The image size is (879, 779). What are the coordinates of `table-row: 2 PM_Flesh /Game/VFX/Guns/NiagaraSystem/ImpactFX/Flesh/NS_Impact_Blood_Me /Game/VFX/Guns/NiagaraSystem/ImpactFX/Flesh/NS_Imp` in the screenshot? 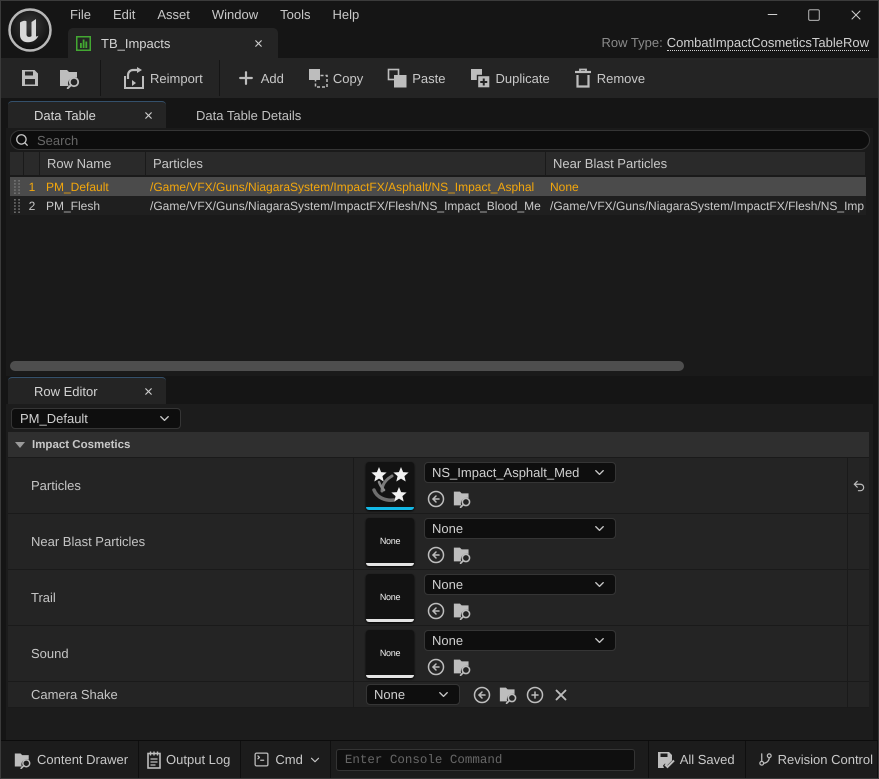 It's located at (438, 205).